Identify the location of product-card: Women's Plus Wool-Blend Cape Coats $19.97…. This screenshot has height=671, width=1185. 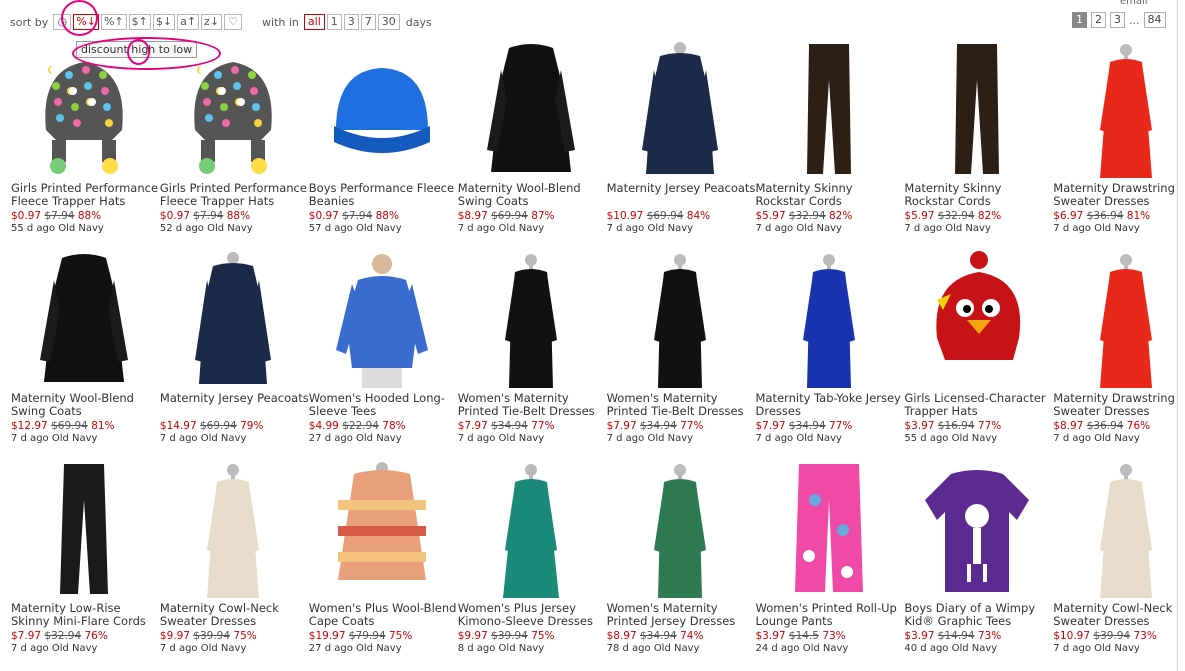
(382, 560).